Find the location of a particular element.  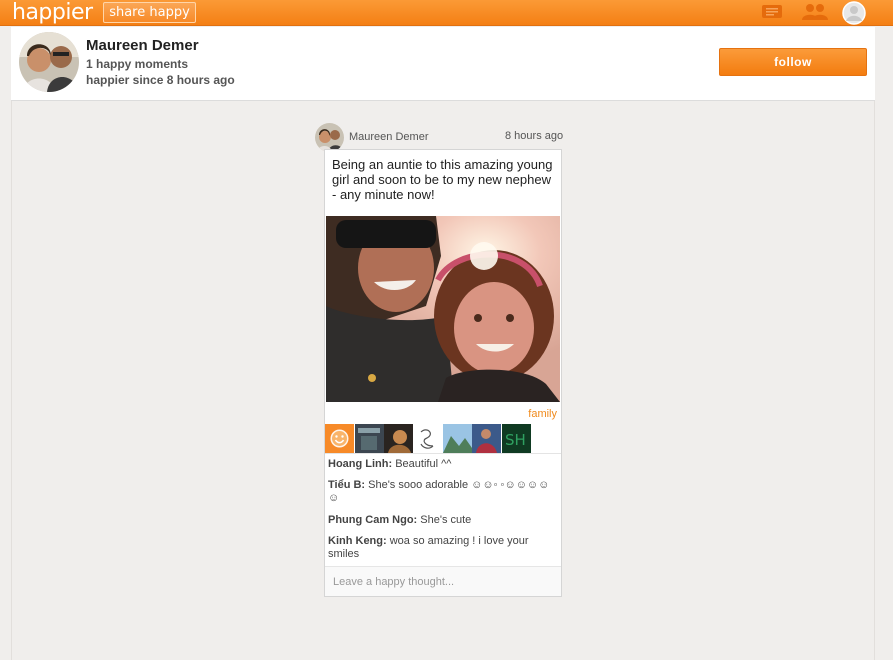

comment: Phung Cam Ngo: She's cute is located at coordinates (442, 520).